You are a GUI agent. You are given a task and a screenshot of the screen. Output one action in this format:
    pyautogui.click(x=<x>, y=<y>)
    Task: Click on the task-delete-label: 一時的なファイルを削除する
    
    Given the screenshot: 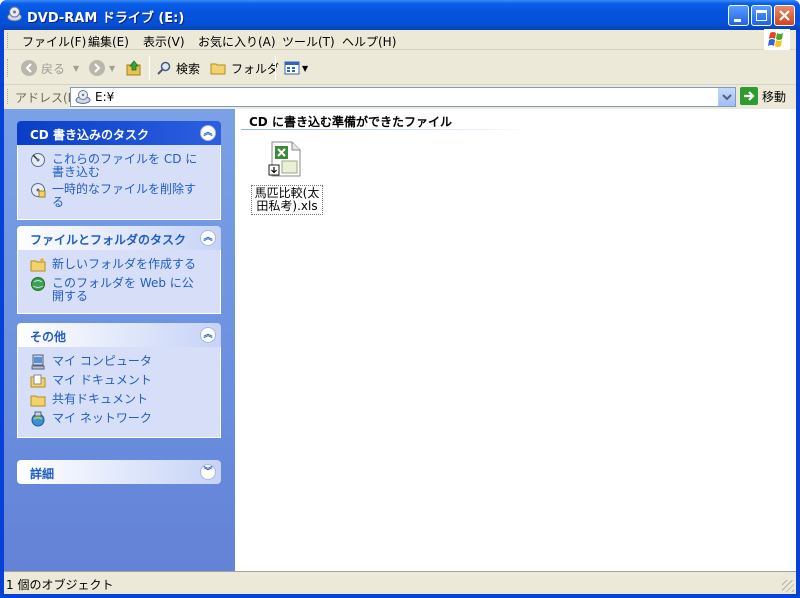 What is the action you would take?
    pyautogui.click(x=124, y=195)
    